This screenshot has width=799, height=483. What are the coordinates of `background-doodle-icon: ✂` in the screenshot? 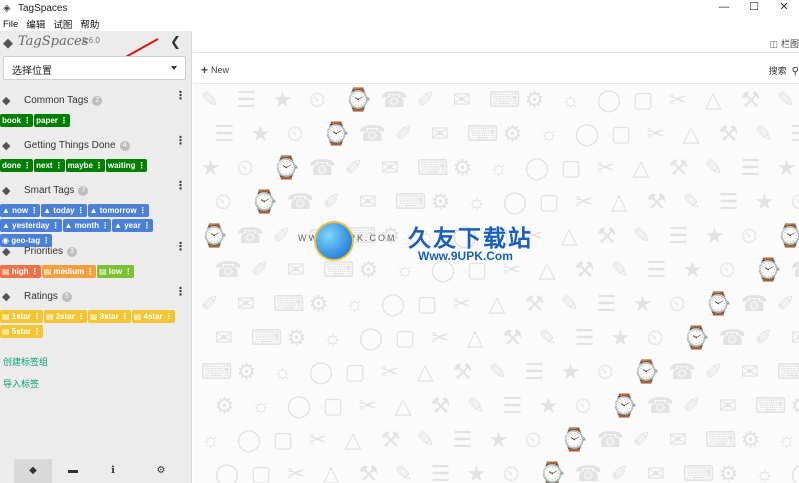 It's located at (678, 99).